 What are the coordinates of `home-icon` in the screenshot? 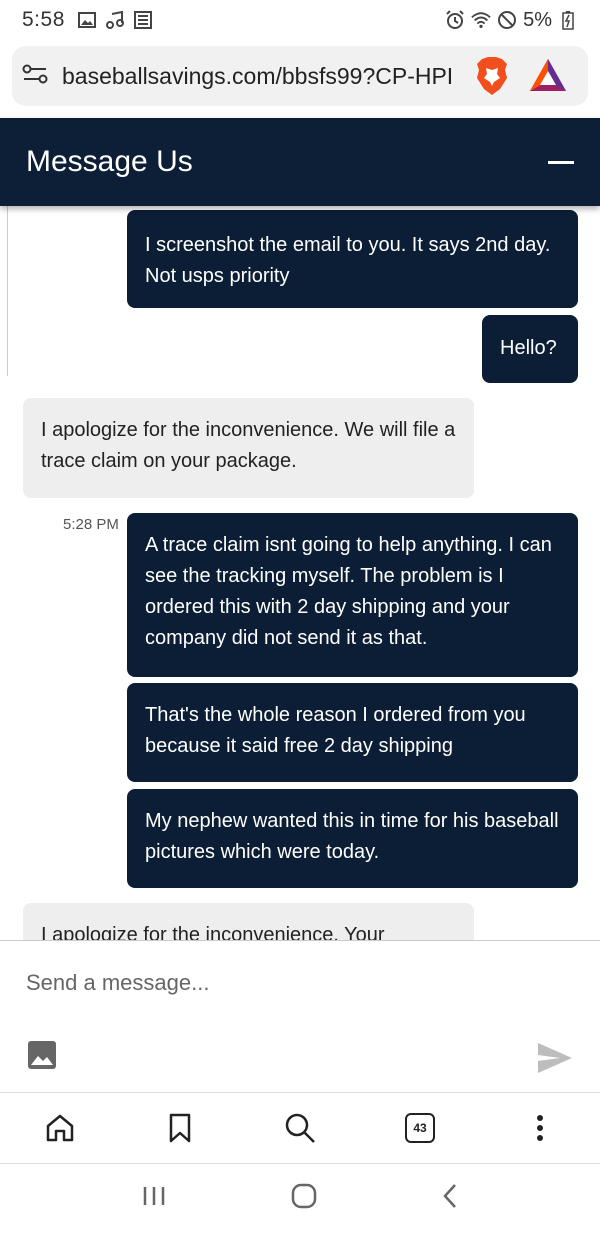 It's located at (60, 1128).